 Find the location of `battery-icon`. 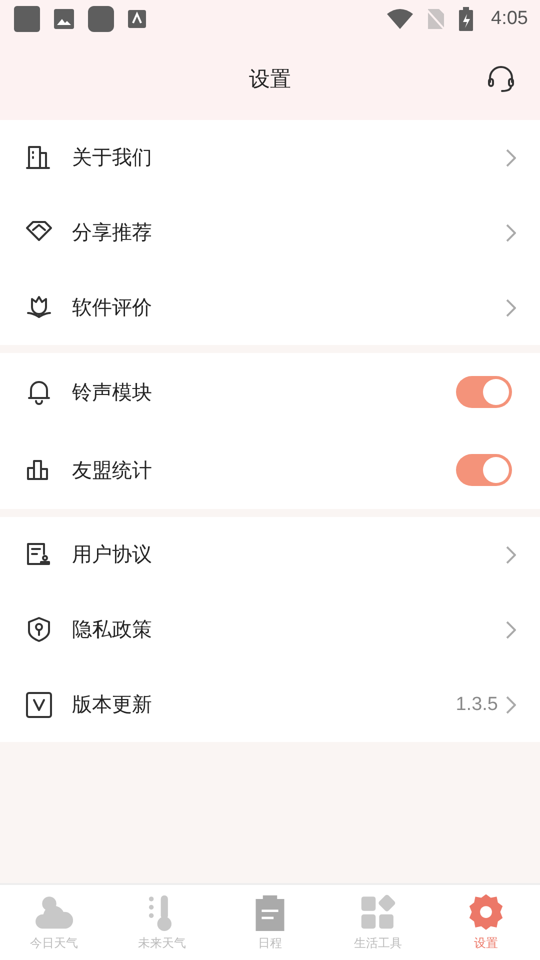

battery-icon is located at coordinates (466, 19).